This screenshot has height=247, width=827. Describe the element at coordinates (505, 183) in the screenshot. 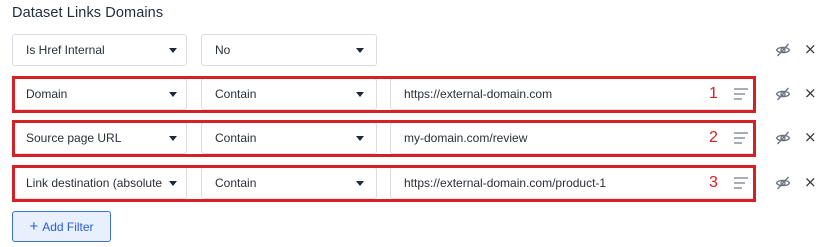

I see `value-input-text: https://external-domain.com/product-1` at that location.